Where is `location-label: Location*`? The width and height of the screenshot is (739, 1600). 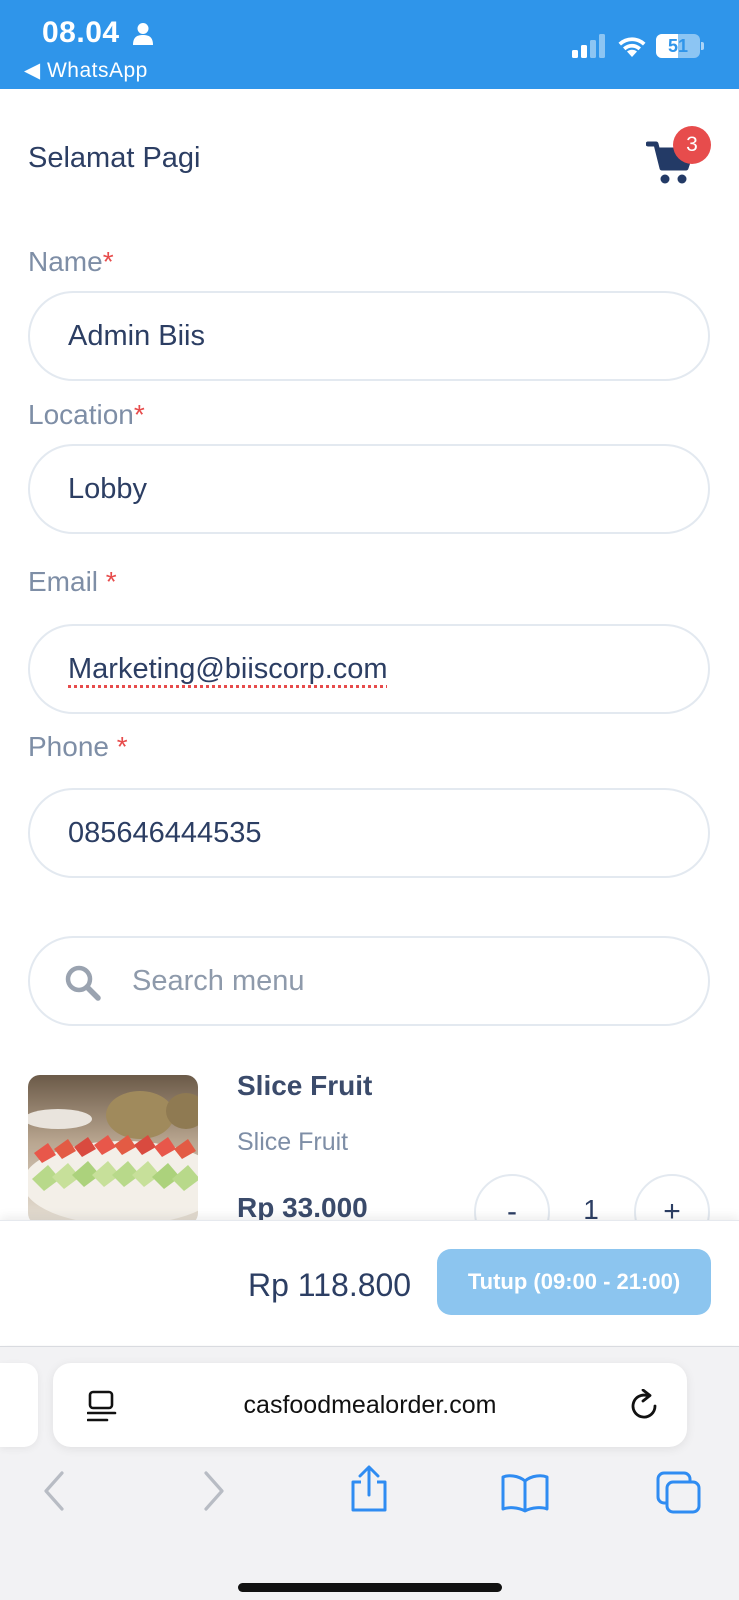 location-label: Location* is located at coordinates (86, 414).